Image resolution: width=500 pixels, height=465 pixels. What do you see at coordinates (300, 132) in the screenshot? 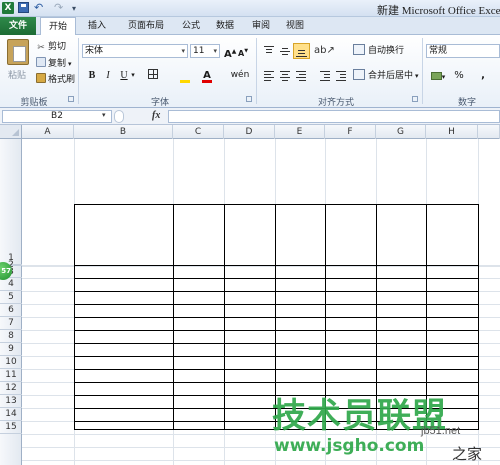
I see `column-header-e: E` at bounding box center [300, 132].